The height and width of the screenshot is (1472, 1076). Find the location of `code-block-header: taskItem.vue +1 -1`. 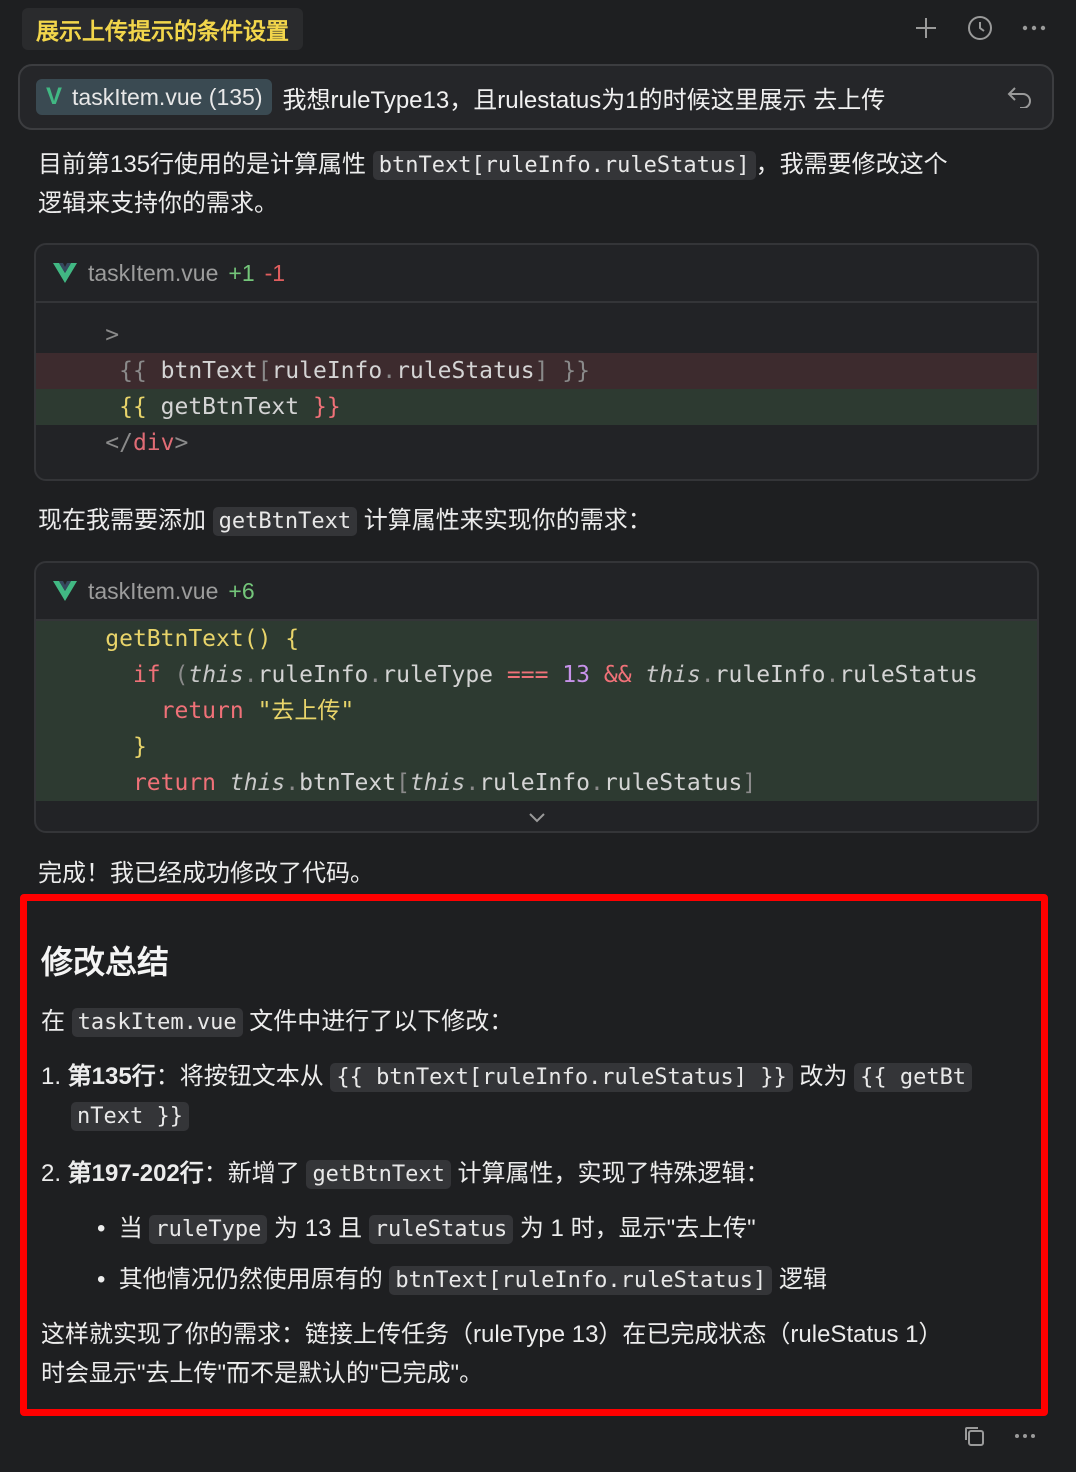

code-block-header: taskItem.vue +1 -1 is located at coordinates (536, 274).